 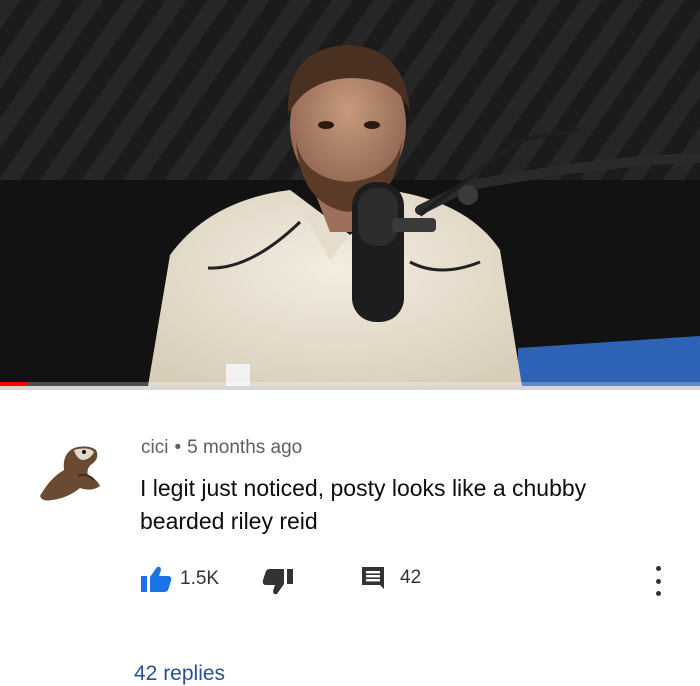 I want to click on like-button: 1.5K, so click(x=179, y=579).